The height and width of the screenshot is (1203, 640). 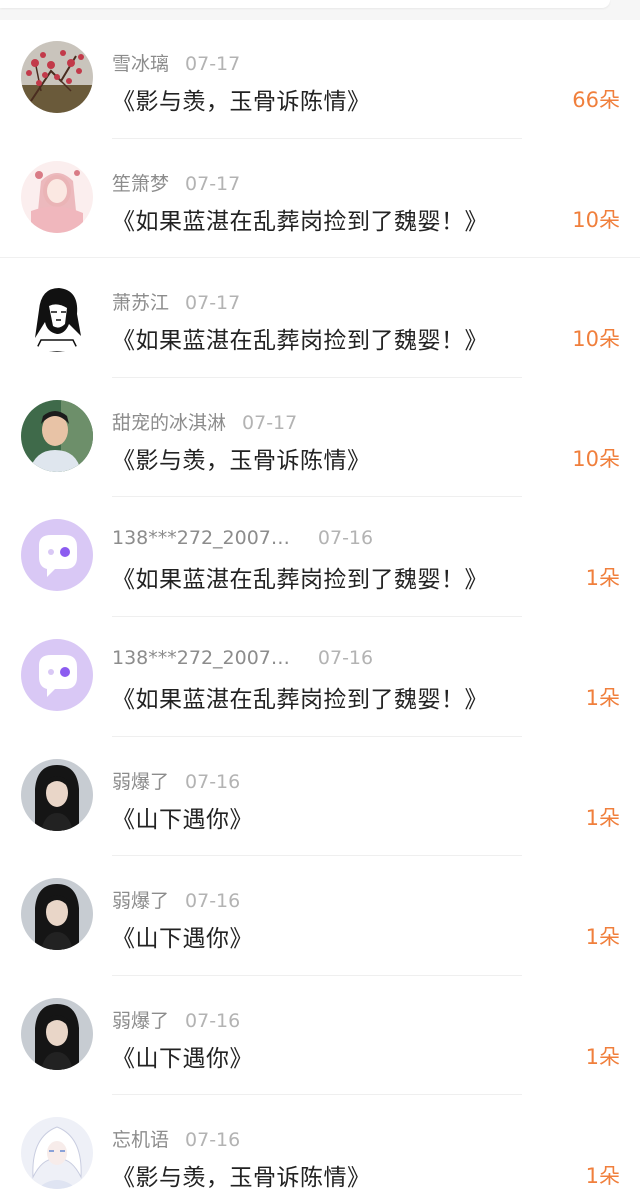 What do you see at coordinates (320, 318) in the screenshot?
I see `list-item: 萧苏江 07-17 《如果蓝湛在乱葬岗捡到了魏婴！》 10朵` at bounding box center [320, 318].